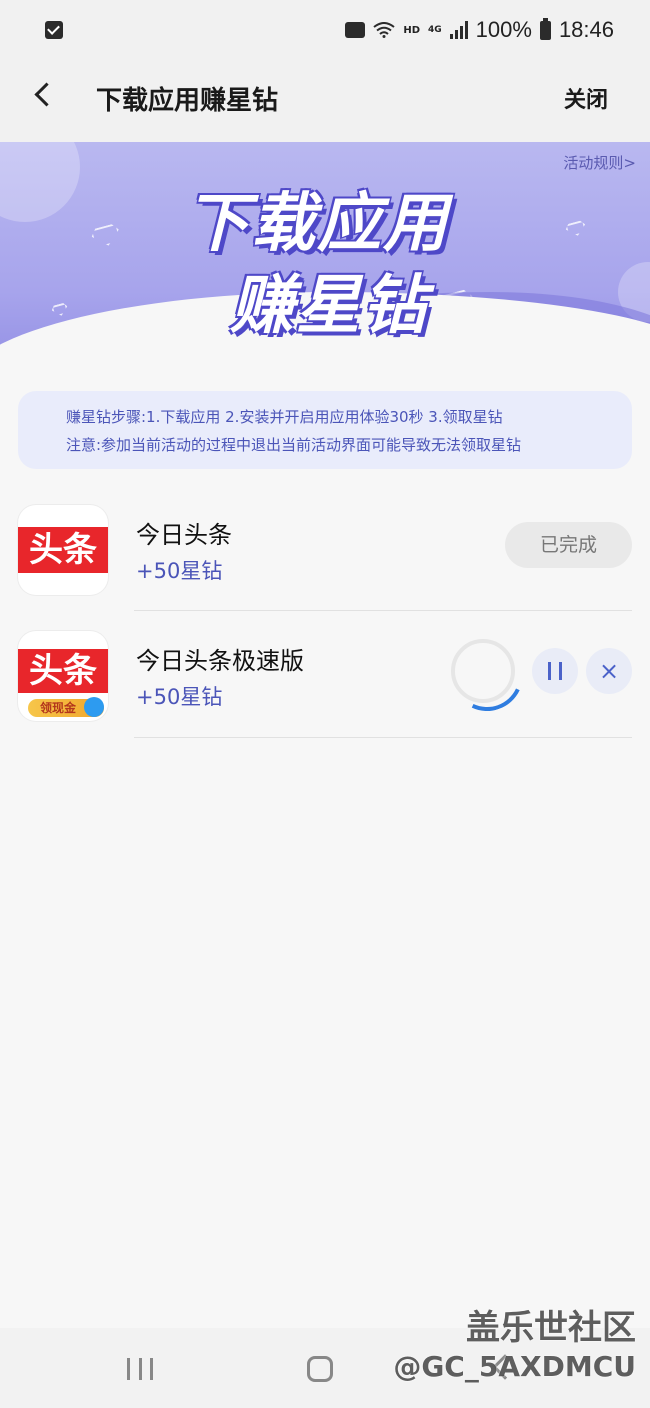 Image resolution: width=650 pixels, height=1408 pixels. What do you see at coordinates (514, 1366) in the screenshot?
I see `watermark-line2: @GC_5AXDMCU` at bounding box center [514, 1366].